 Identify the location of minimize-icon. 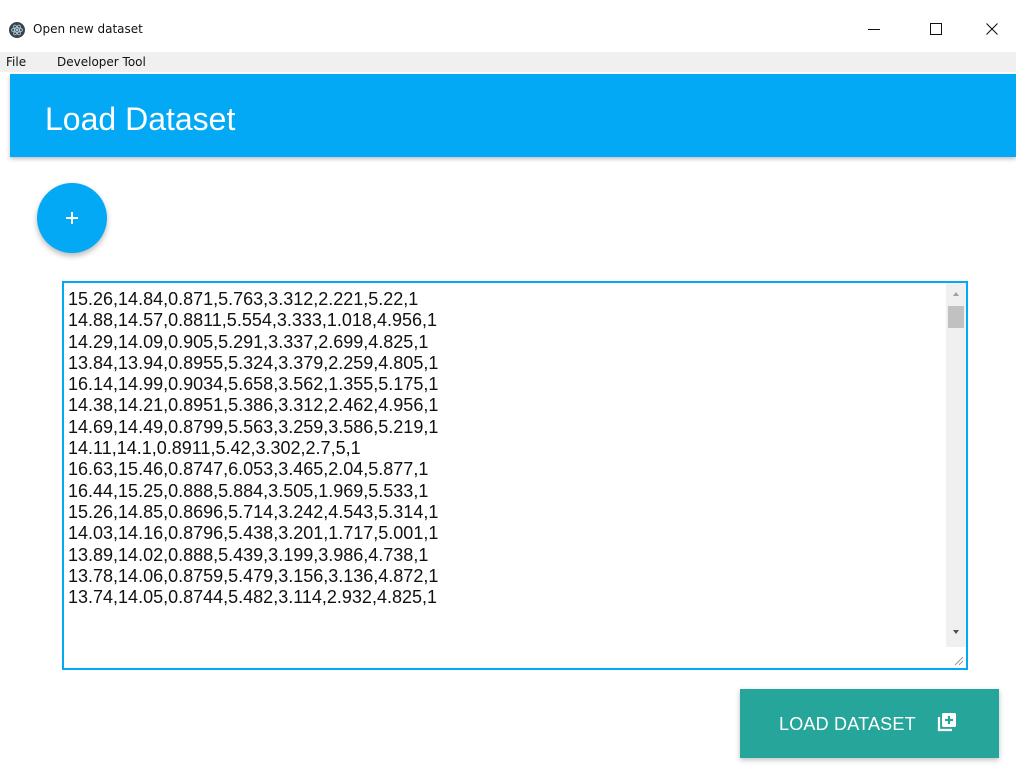
(874, 29).